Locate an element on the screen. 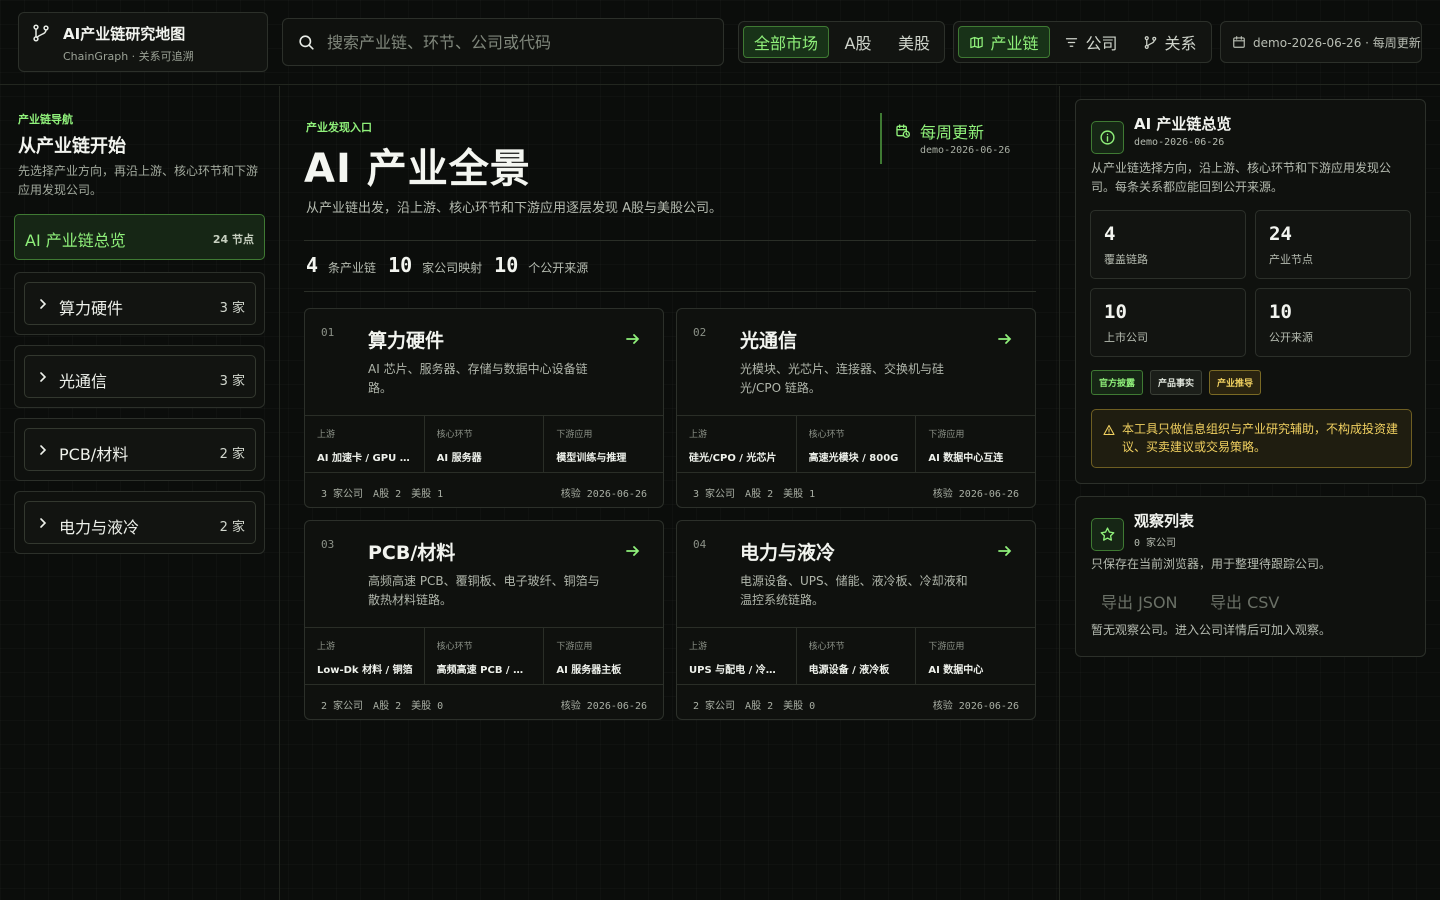 The height and width of the screenshot is (900, 1440). watchlist-description: 只保存在当前浏览器，用于整理待跟踪公司。 is located at coordinates (1211, 564).